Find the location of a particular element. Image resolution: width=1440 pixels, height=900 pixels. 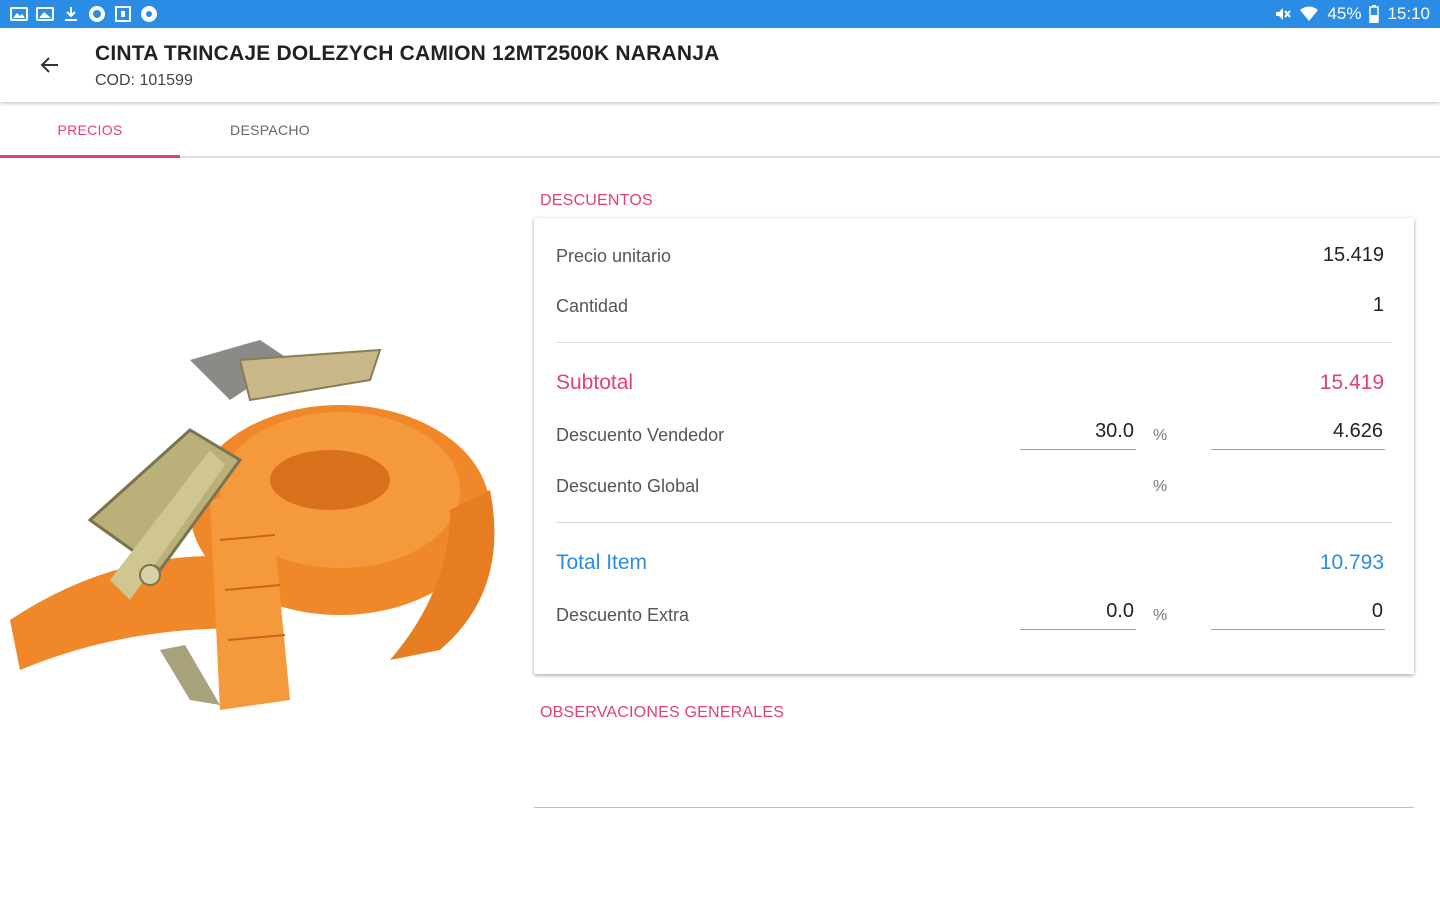

app-circle-icon is located at coordinates (97, 14).